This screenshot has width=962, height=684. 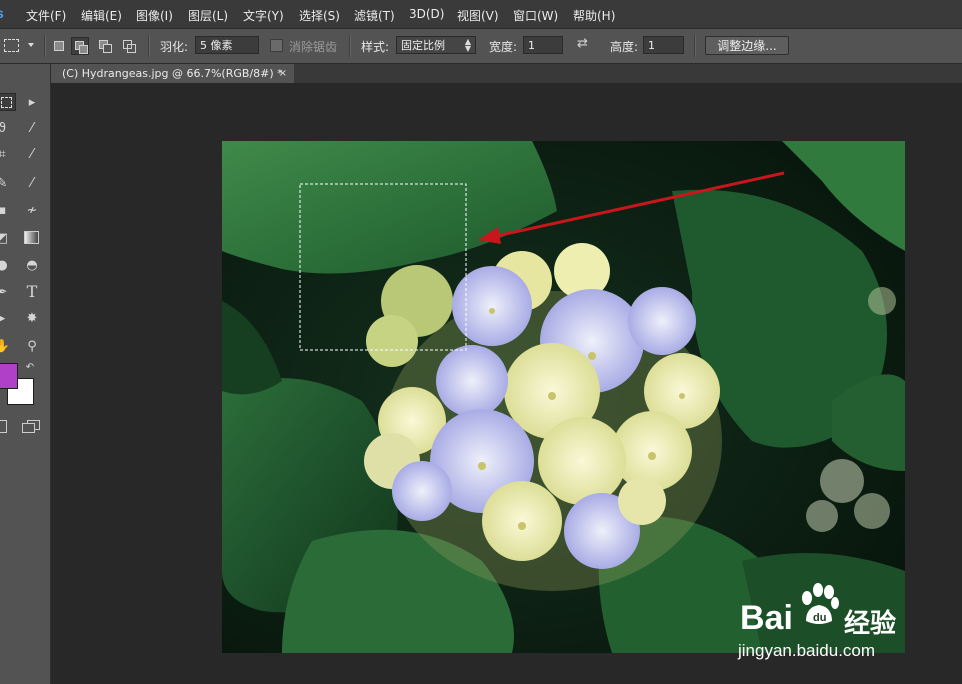 What do you see at coordinates (32, 319) in the screenshot?
I see `custom-shape-tool-icon: ✸` at bounding box center [32, 319].